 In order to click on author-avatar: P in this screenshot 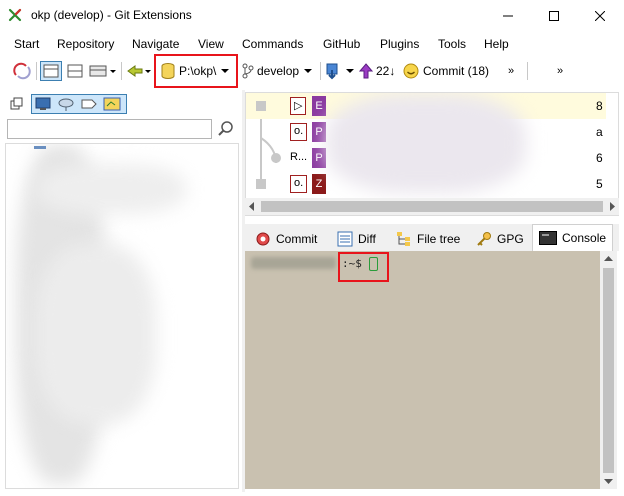, I will do `click(319, 132)`.